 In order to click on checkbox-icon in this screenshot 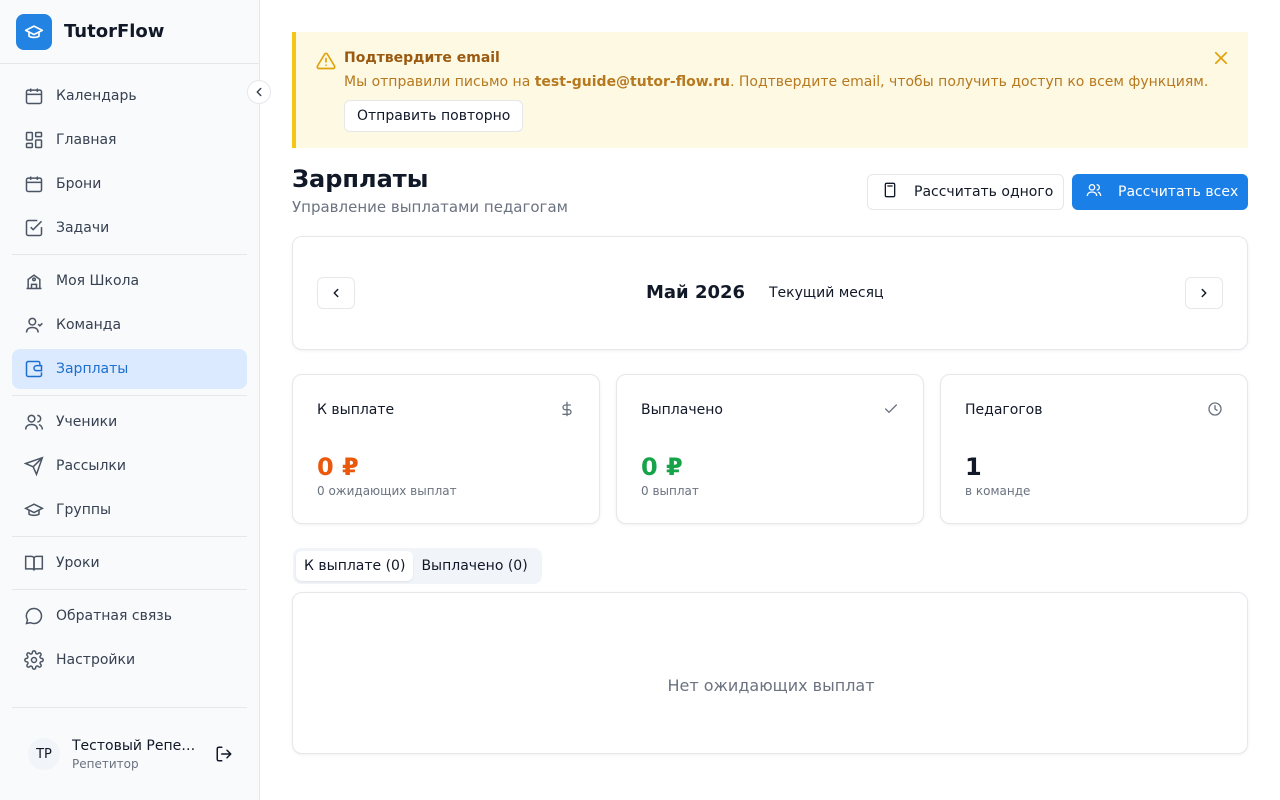, I will do `click(34, 228)`.